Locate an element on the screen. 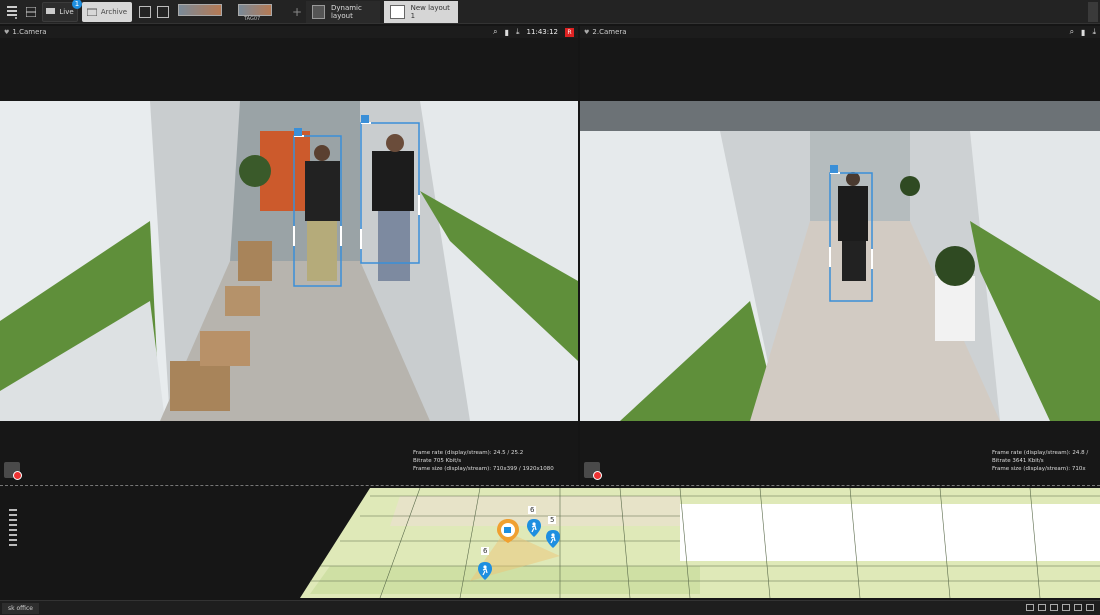 This screenshot has height=615, width=1100. camera-tools: ⌕ ▮ ⤓ is located at coordinates (1083, 32).